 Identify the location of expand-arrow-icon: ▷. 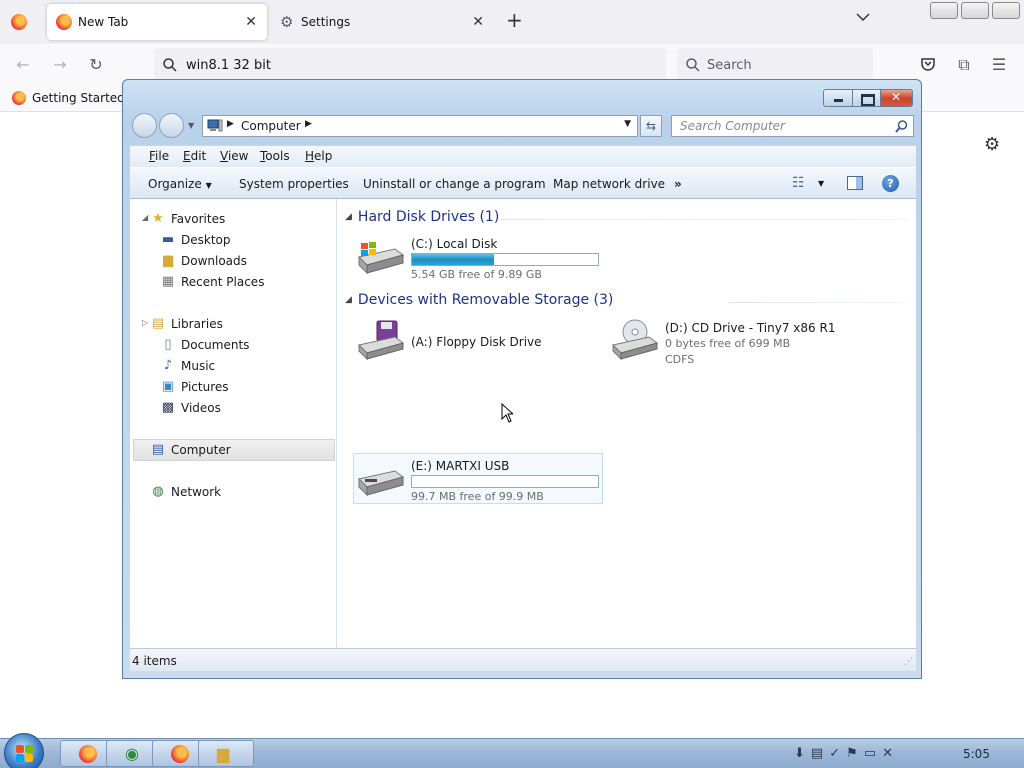
(145, 322).